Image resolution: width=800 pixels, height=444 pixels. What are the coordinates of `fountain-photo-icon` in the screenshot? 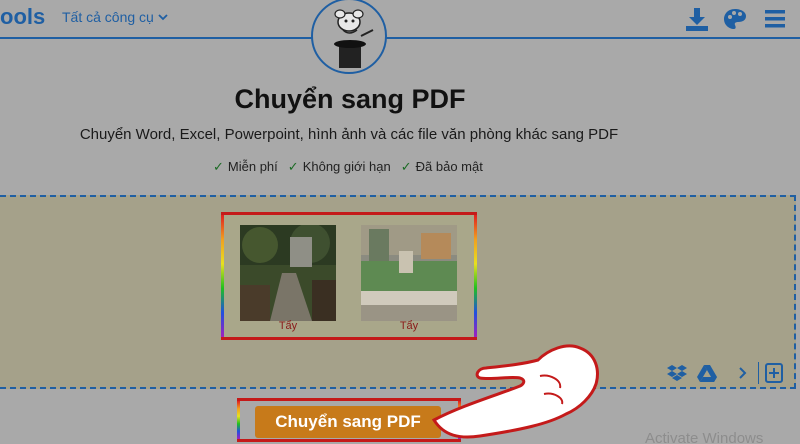 It's located at (409, 273).